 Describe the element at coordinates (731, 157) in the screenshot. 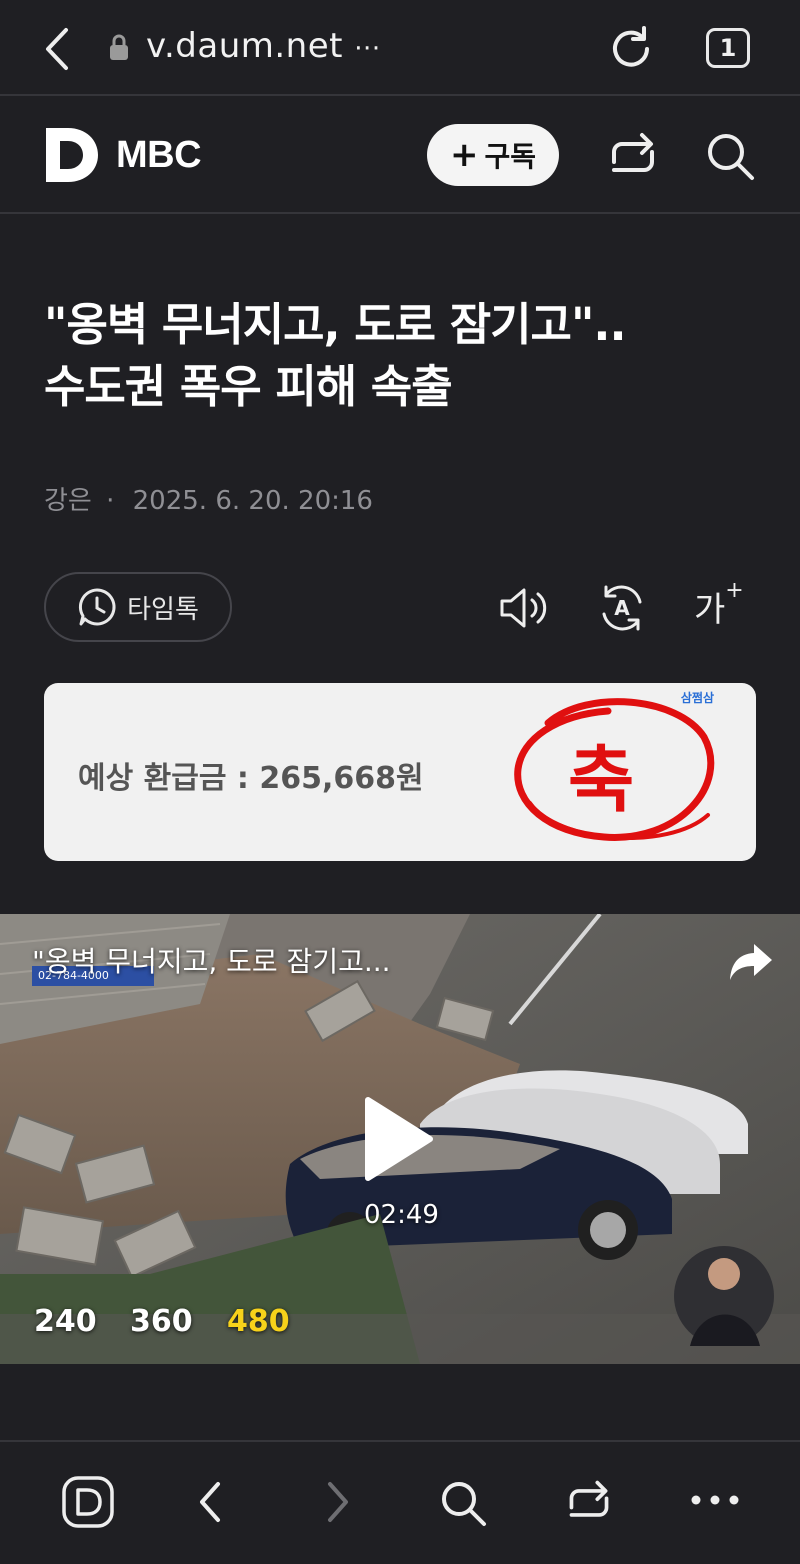

I see `search-icon` at that location.